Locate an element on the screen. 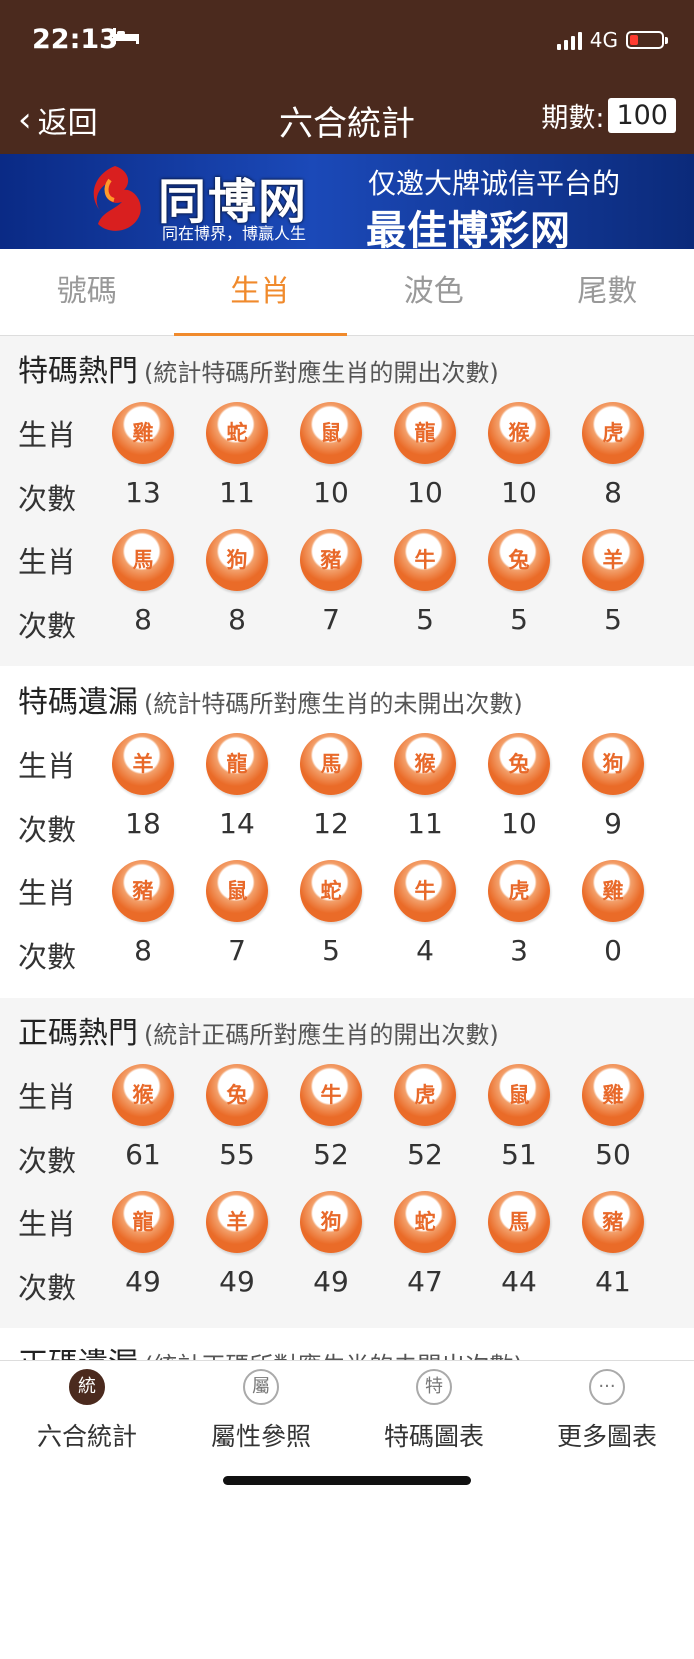  period-value: 100 is located at coordinates (642, 115).